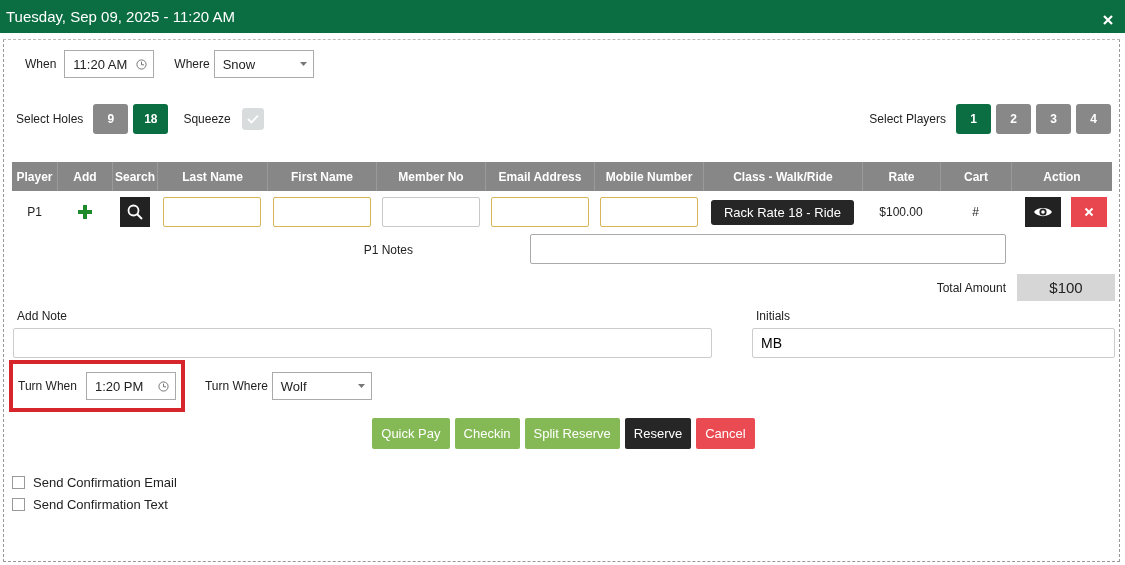 This screenshot has width=1125, height=565. I want to click on view-button, so click(1043, 212).